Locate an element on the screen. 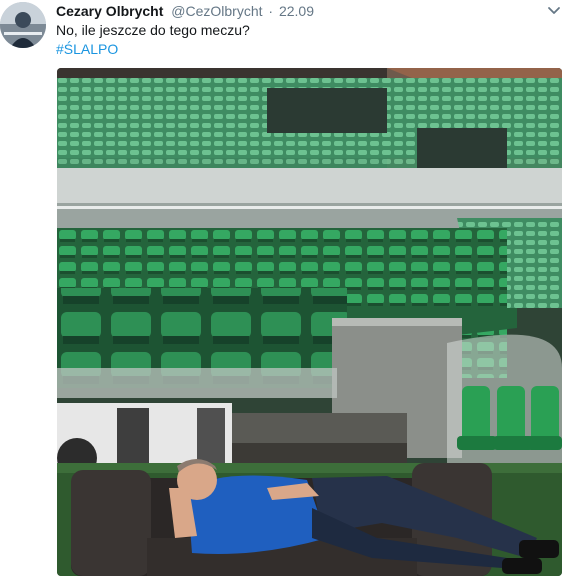 The width and height of the screenshot is (574, 587). display-name: Cezary Olbrycht is located at coordinates (109, 11).